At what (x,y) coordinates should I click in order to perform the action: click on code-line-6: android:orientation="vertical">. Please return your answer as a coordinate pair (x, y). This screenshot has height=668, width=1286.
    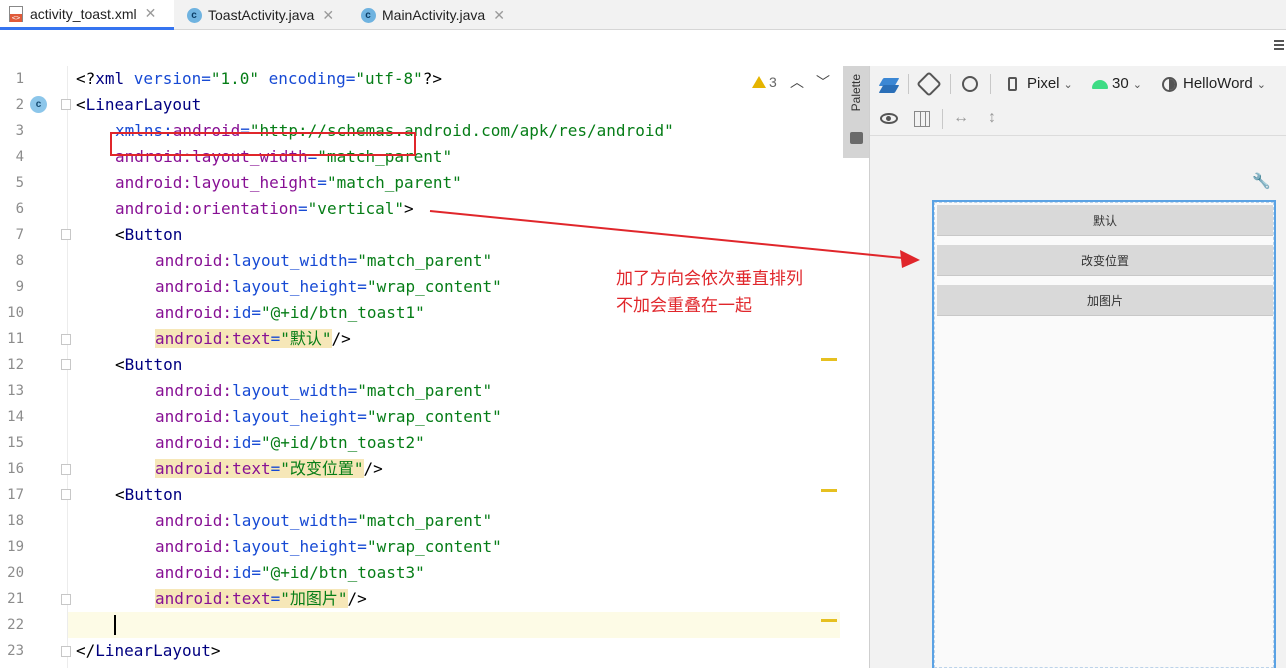
    Looking at the image, I should click on (264, 209).